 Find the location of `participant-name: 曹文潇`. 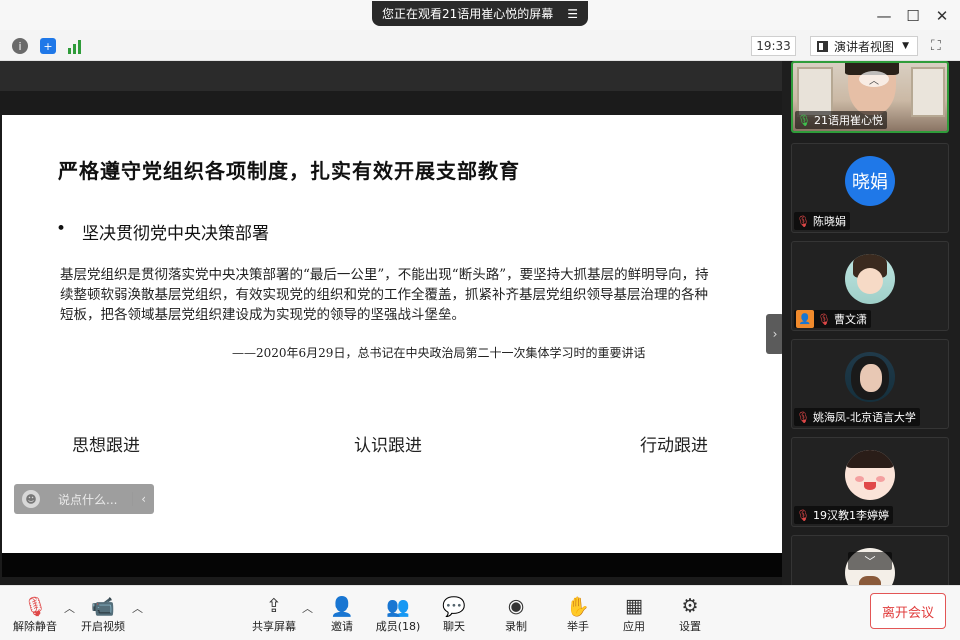

participant-name: 曹文潇 is located at coordinates (850, 319).